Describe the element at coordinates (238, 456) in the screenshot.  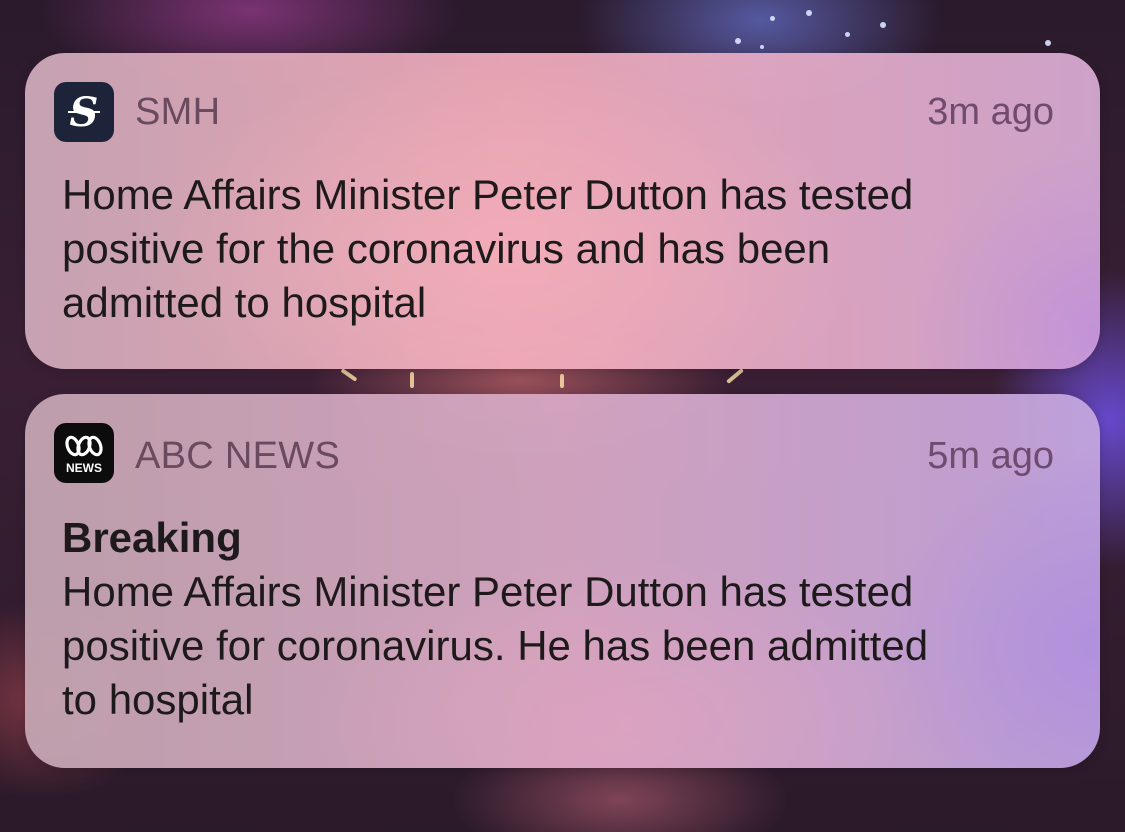
I see `app-name: ABC NEWS` at that location.